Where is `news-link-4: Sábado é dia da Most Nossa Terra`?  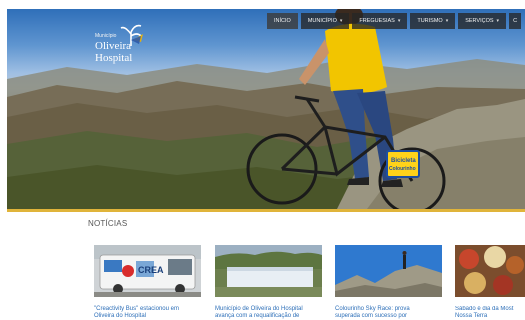 news-link-4: Sábado é dia da Most Nossa Terra is located at coordinates (490, 313).